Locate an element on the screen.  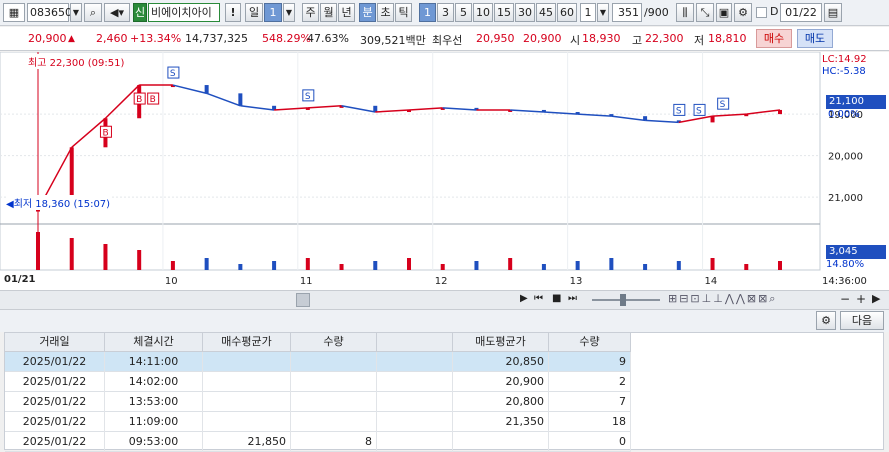
next-button: 다음 is located at coordinates (862, 320).